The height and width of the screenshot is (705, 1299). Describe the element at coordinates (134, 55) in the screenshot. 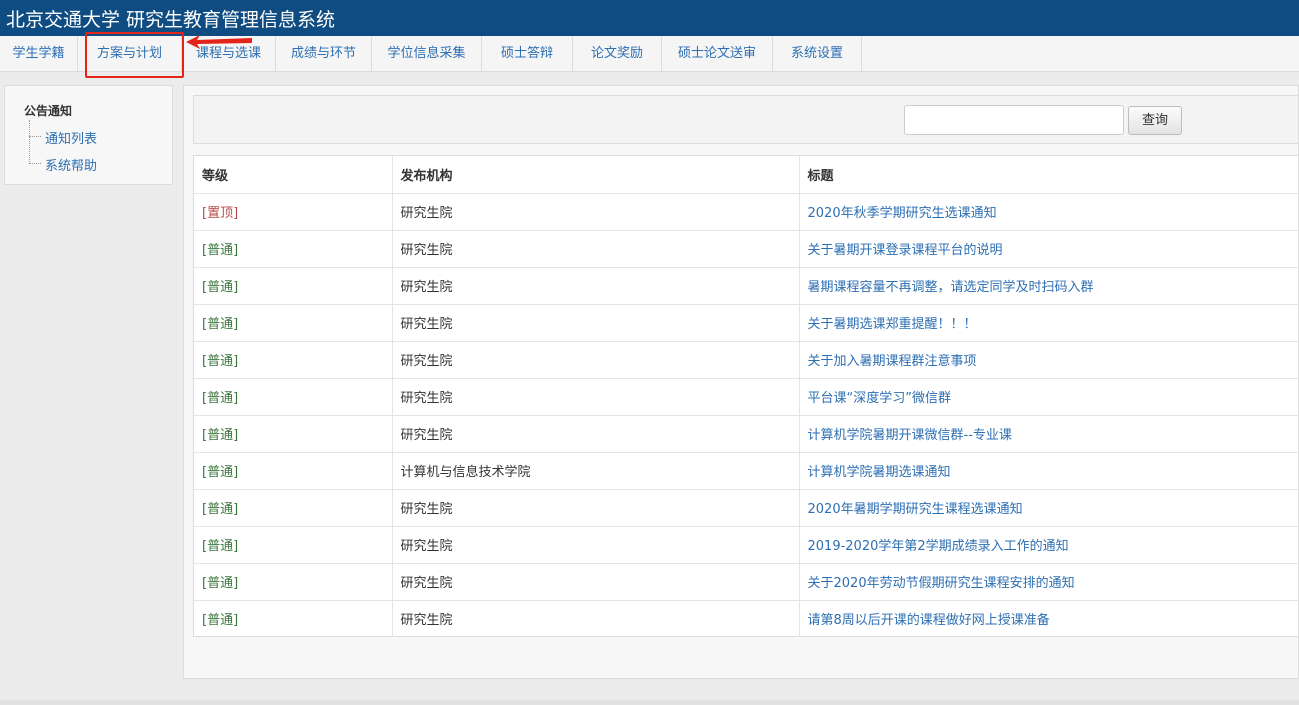

I see `highlight-box` at that location.